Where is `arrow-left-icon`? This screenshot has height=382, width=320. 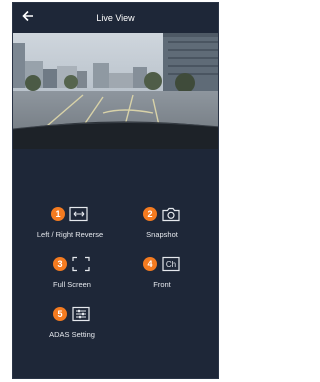 arrow-left-icon is located at coordinates (30, 18).